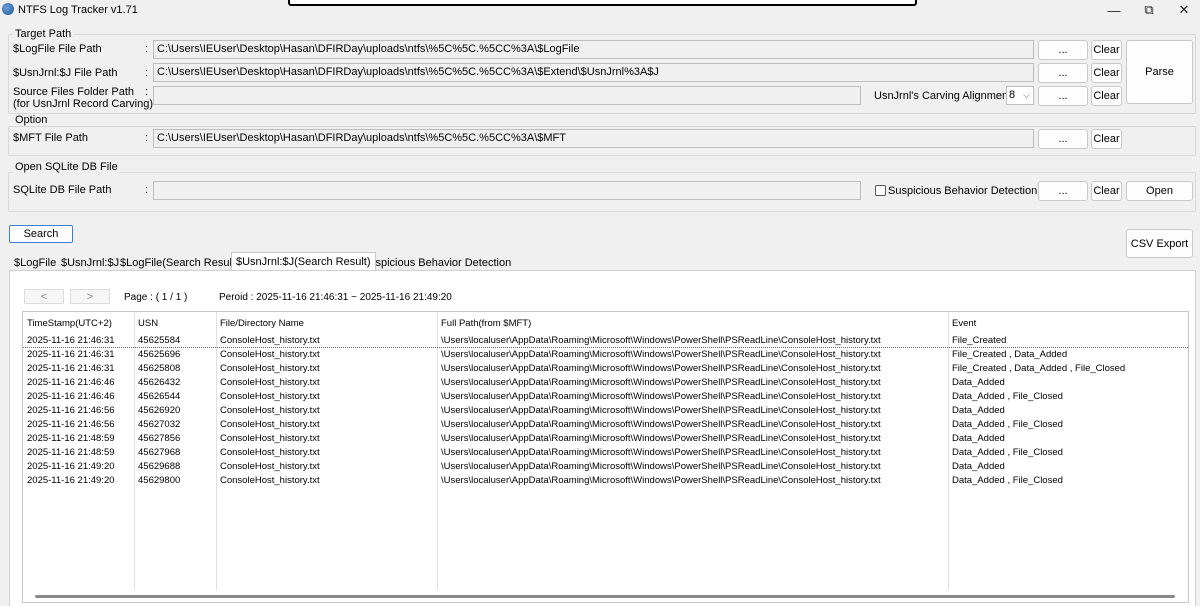 This screenshot has width=1200, height=606. What do you see at coordinates (35, 263) in the screenshot?
I see `tab-logfile: $LogFile` at bounding box center [35, 263].